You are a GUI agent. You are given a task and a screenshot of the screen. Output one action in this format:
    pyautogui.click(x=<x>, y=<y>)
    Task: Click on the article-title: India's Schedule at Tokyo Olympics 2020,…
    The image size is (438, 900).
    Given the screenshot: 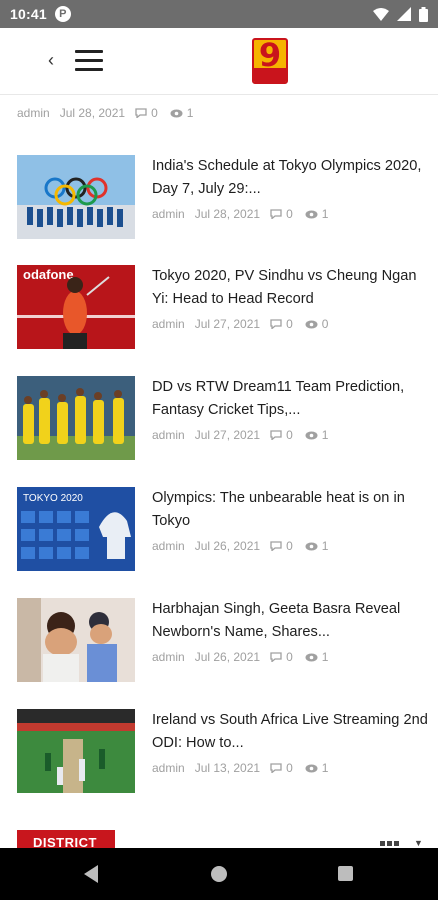 What is the action you would take?
    pyautogui.click(x=290, y=178)
    